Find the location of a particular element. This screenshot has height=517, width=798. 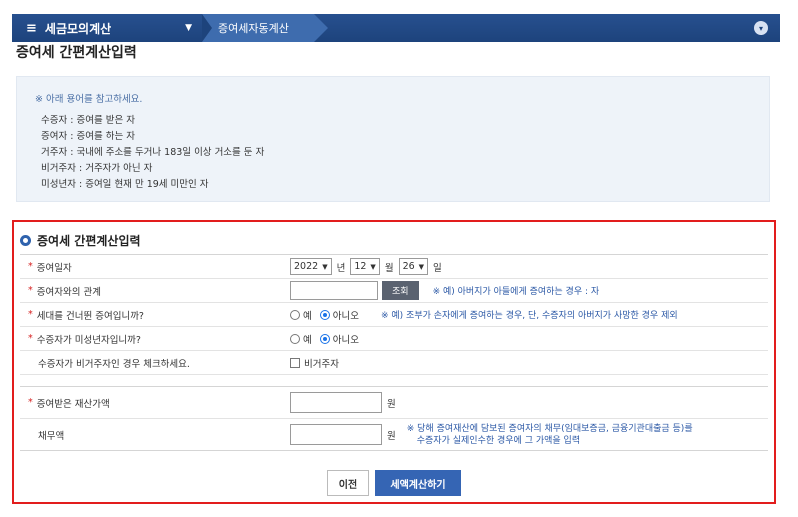

relation-hint: ※ 예) 아버지가 아들에게 증여하는 경우 : 자 is located at coordinates (516, 292).